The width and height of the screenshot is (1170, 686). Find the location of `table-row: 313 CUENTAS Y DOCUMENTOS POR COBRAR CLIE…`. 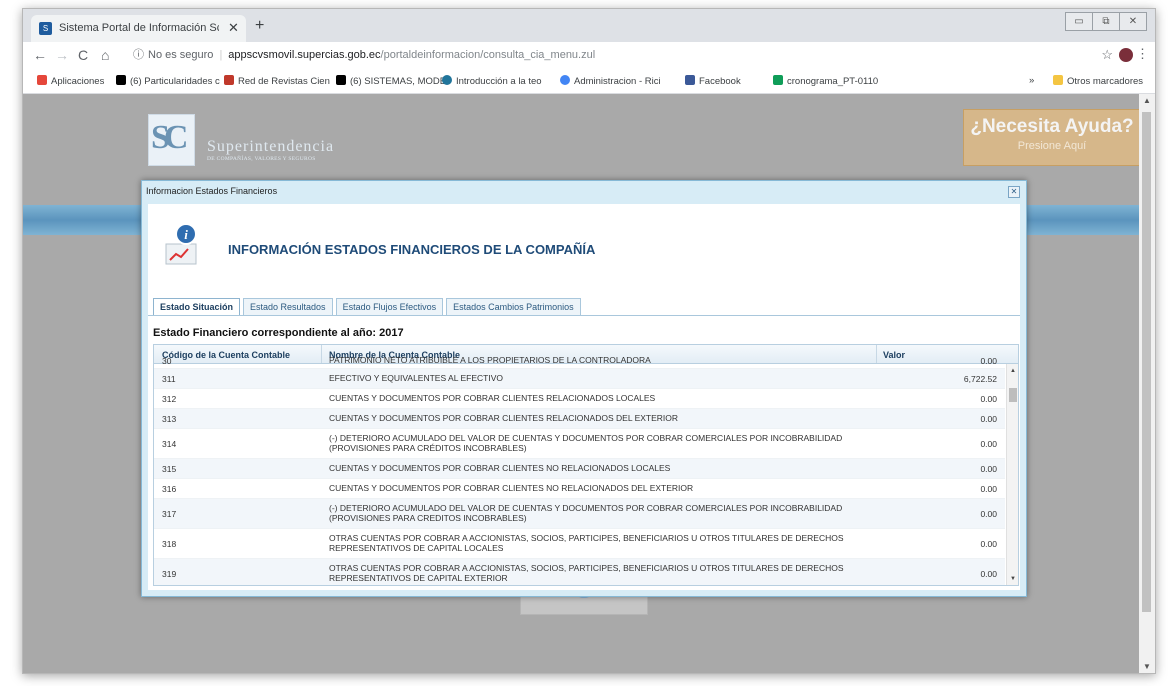

table-row: 313 CUENTAS Y DOCUMENTOS POR COBRAR CLIE… is located at coordinates (579, 419).